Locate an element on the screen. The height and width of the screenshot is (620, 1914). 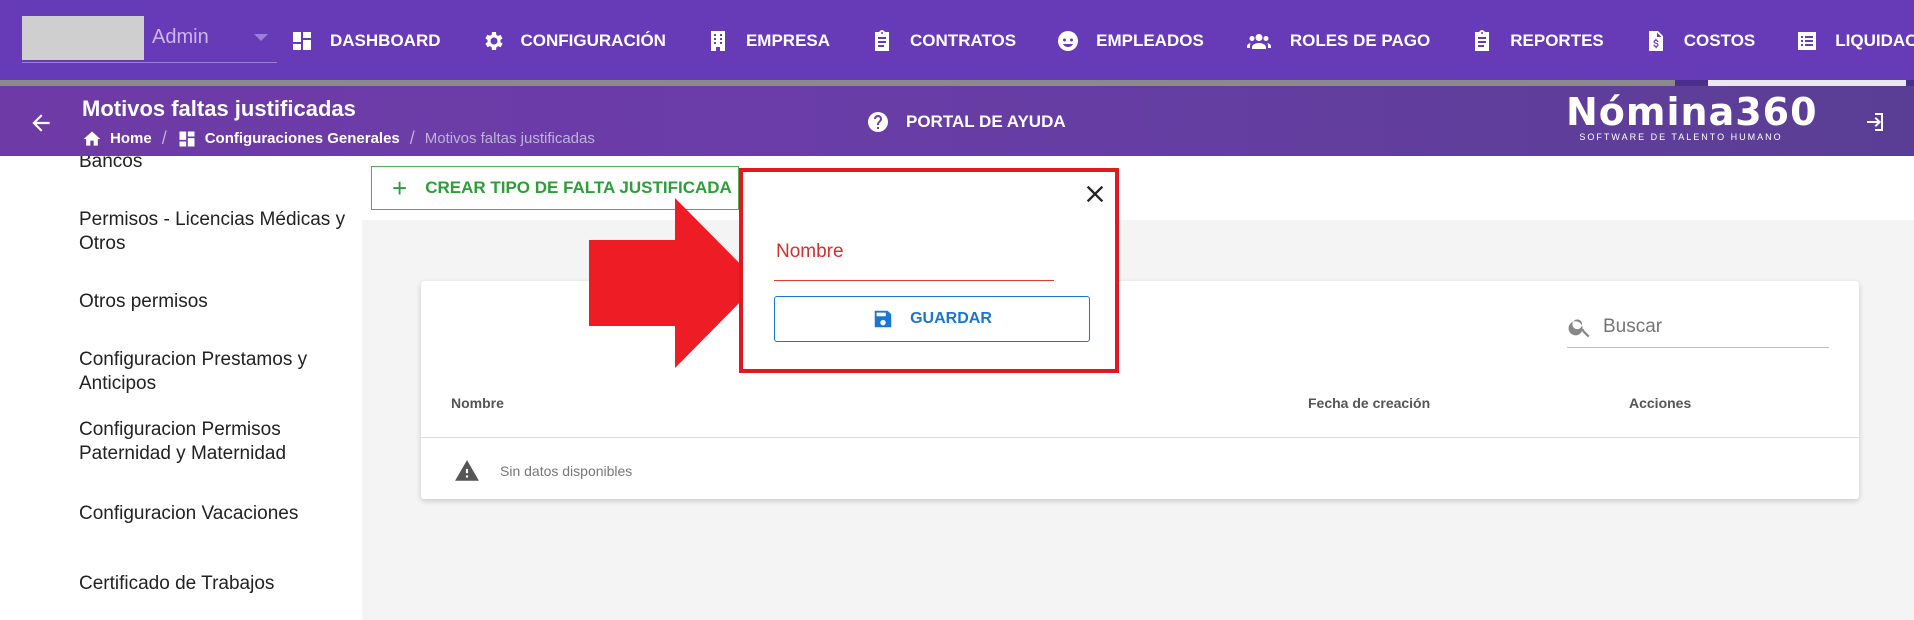
brand-logo: Nómina360 SOFTWARE DE TALENTO HUMANO is located at coordinates (1692, 116).